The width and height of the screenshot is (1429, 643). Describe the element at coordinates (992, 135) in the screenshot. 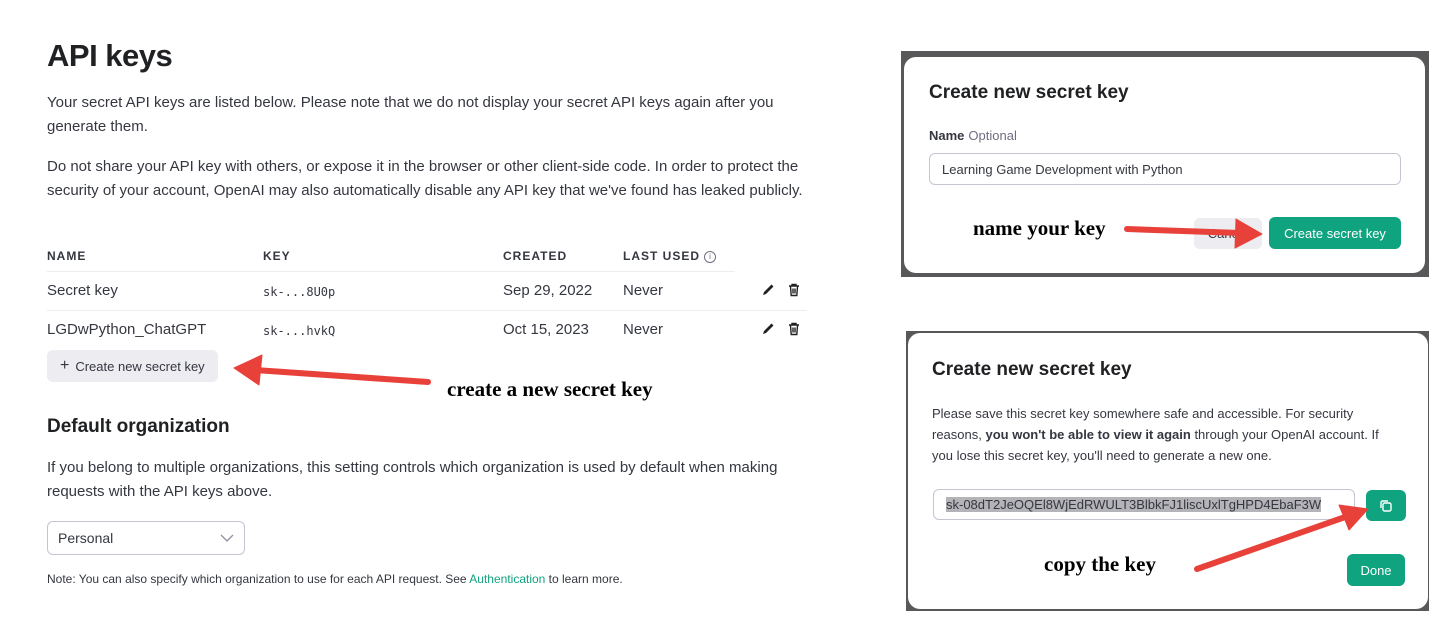

I see `optional-label: Optional` at that location.